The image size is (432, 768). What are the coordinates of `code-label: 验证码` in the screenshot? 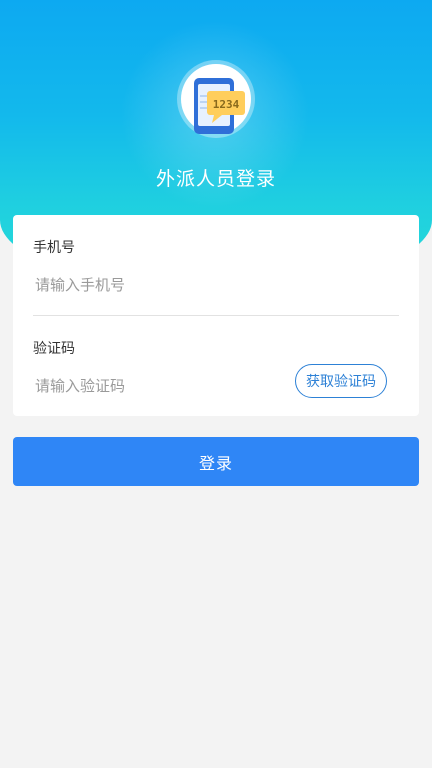 It's located at (54, 349).